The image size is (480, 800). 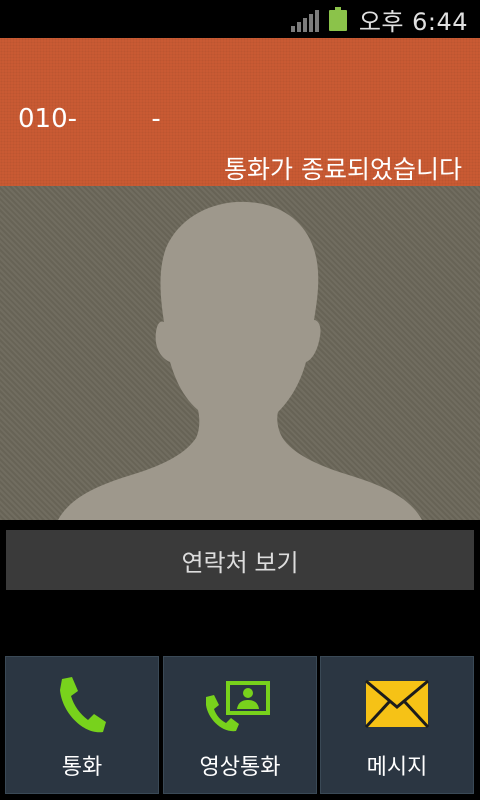 What do you see at coordinates (240, 767) in the screenshot?
I see `video-call-button-label: 영상통화` at bounding box center [240, 767].